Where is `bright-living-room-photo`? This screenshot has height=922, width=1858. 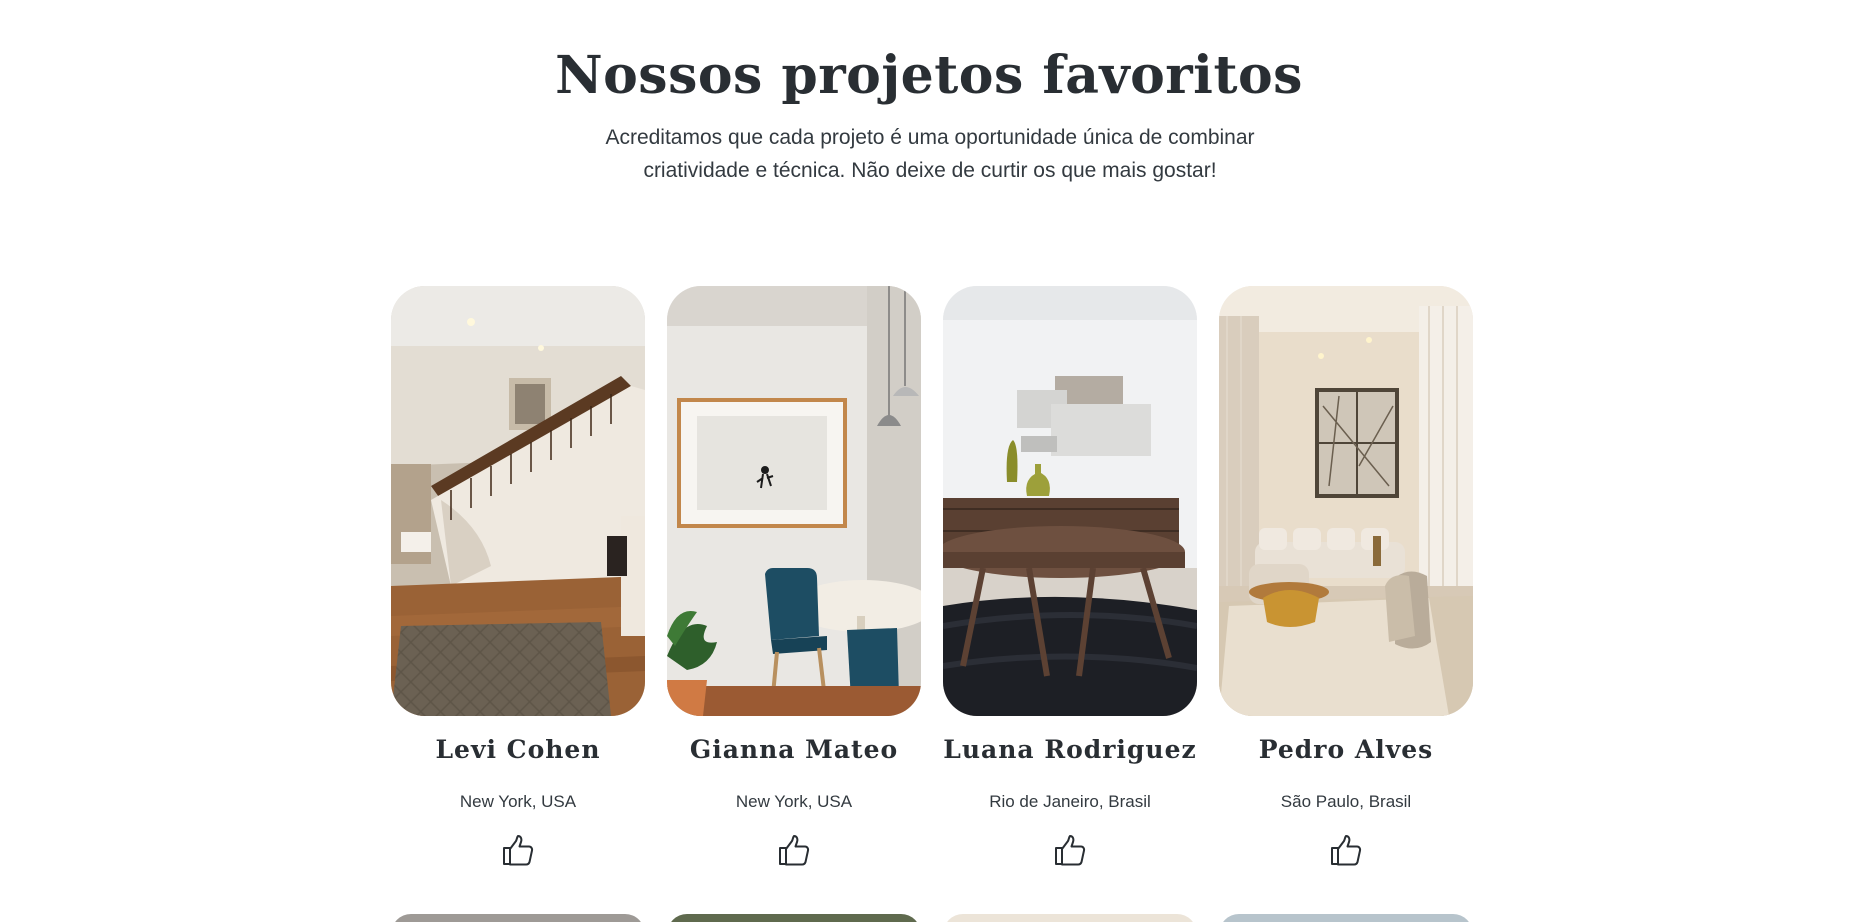
bright-living-room-photo is located at coordinates (1346, 501).